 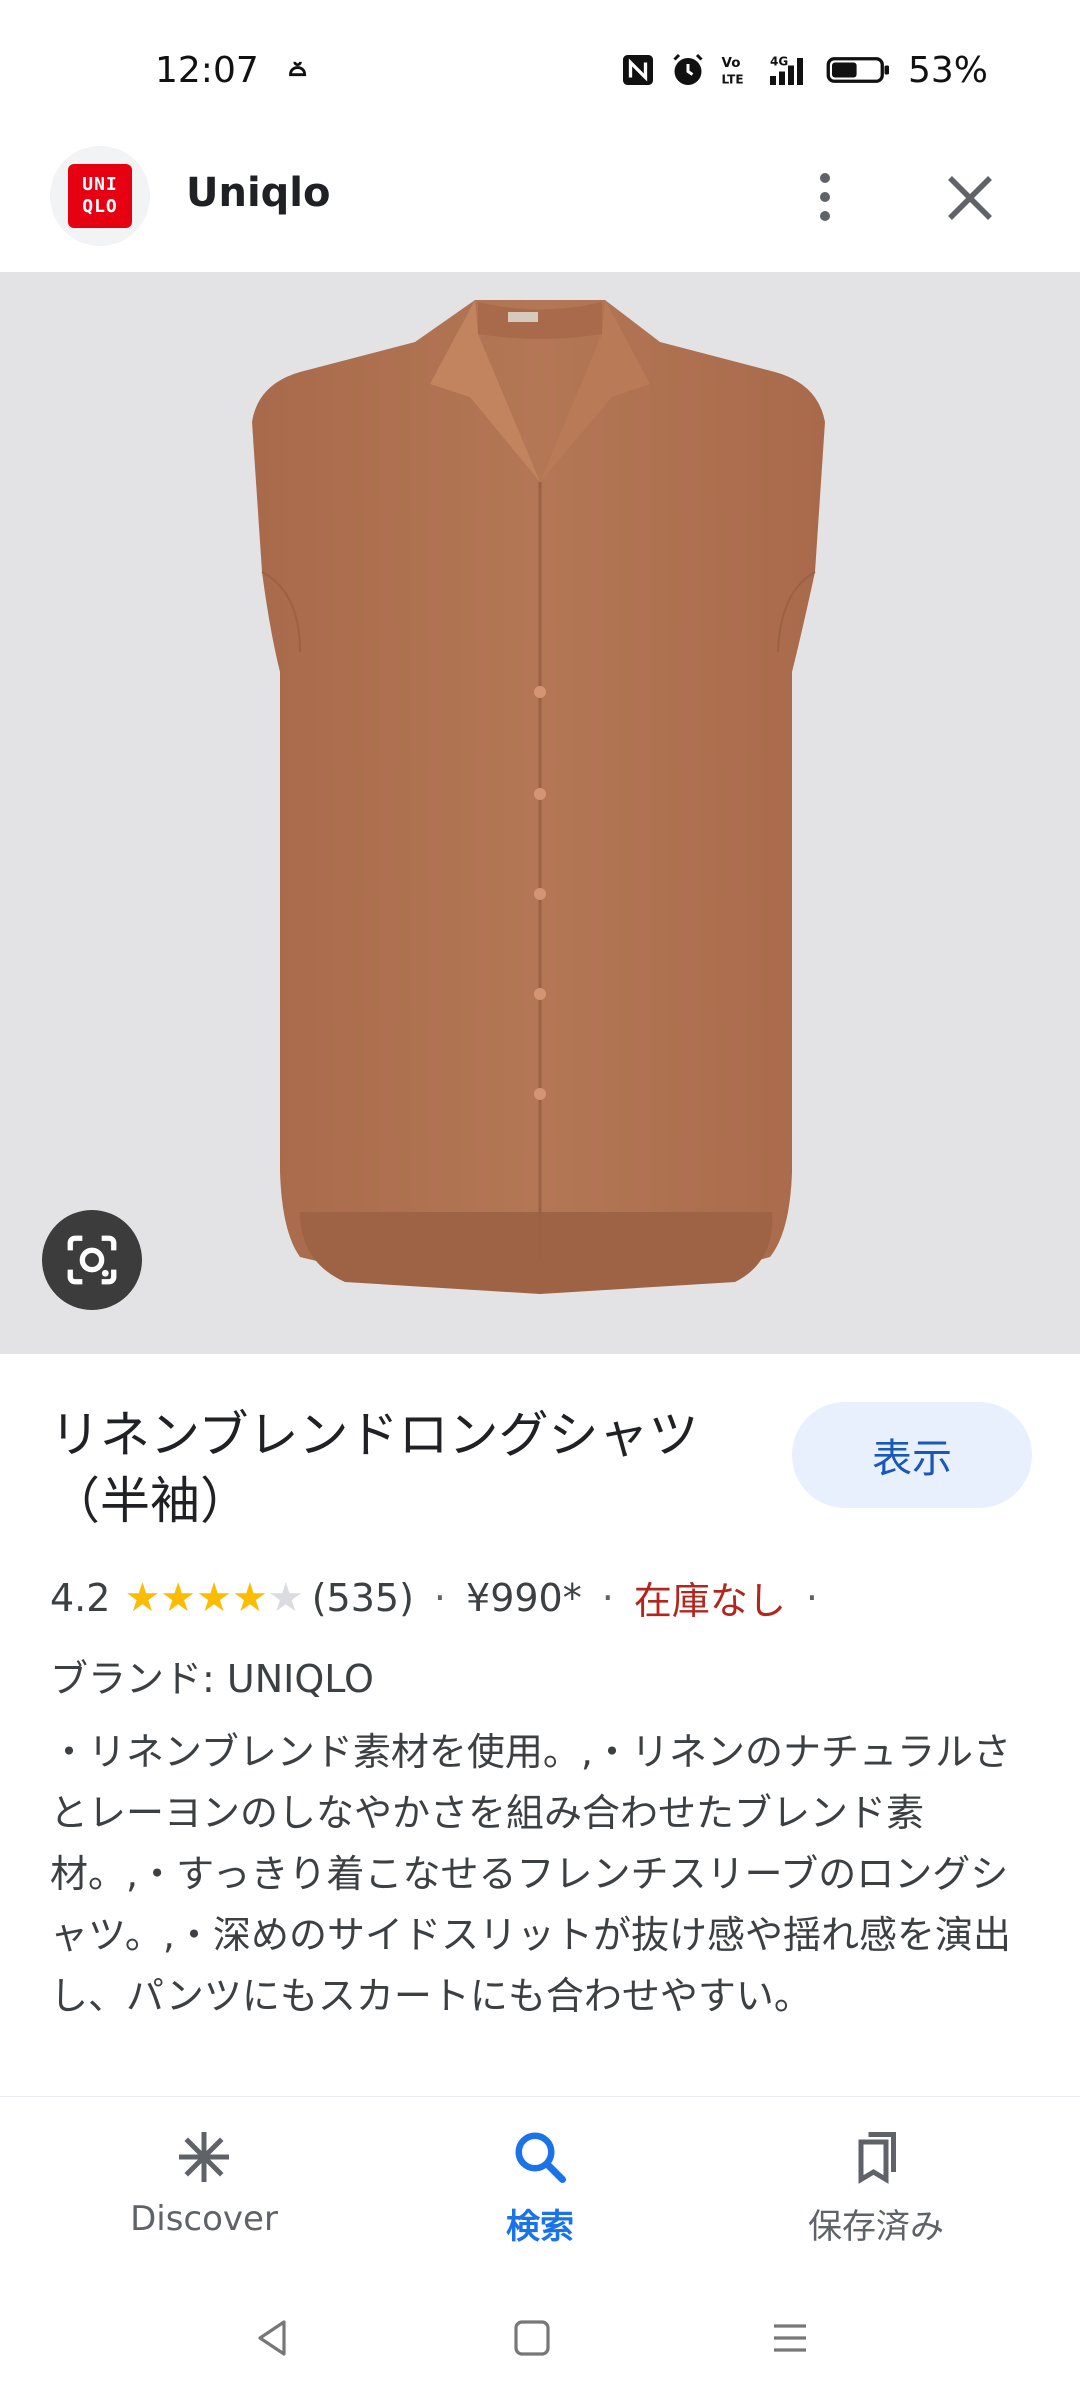 What do you see at coordinates (100, 184) in the screenshot?
I see `logo-text-top: UNI` at bounding box center [100, 184].